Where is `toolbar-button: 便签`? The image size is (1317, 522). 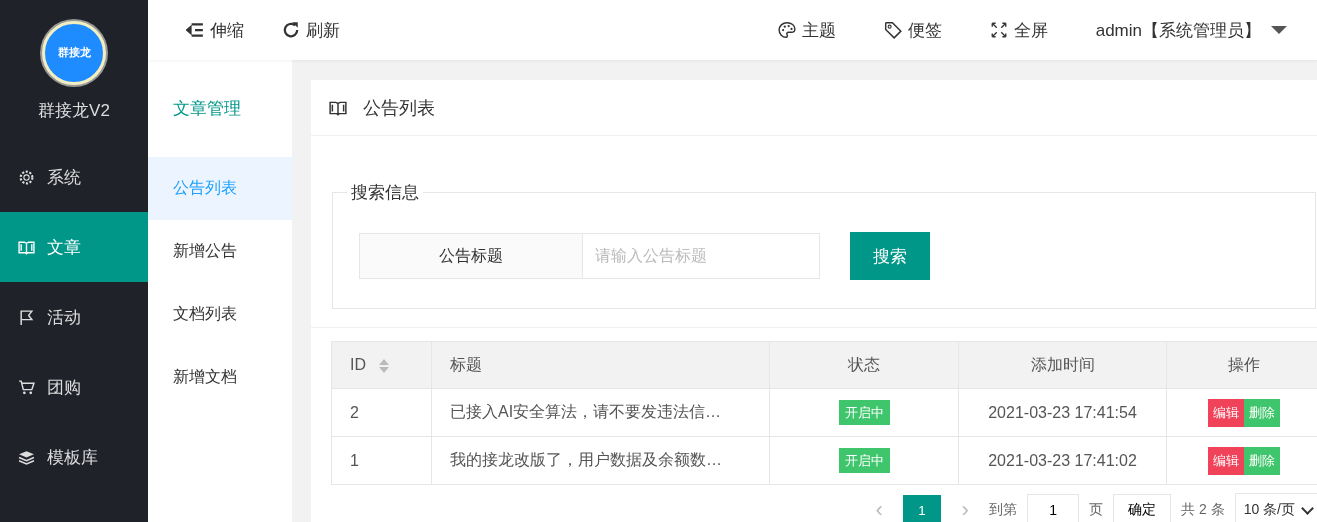 toolbar-button: 便签 is located at coordinates (912, 30).